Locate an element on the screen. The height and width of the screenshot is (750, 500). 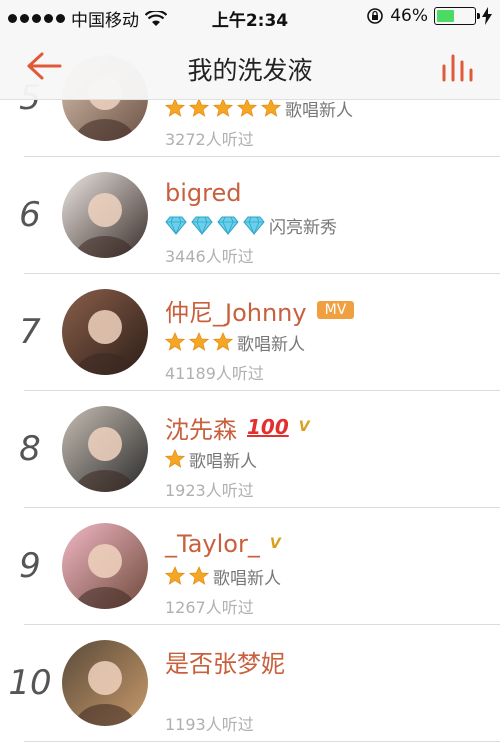
level-row: 闪亮新秀 is located at coordinates (251, 225).